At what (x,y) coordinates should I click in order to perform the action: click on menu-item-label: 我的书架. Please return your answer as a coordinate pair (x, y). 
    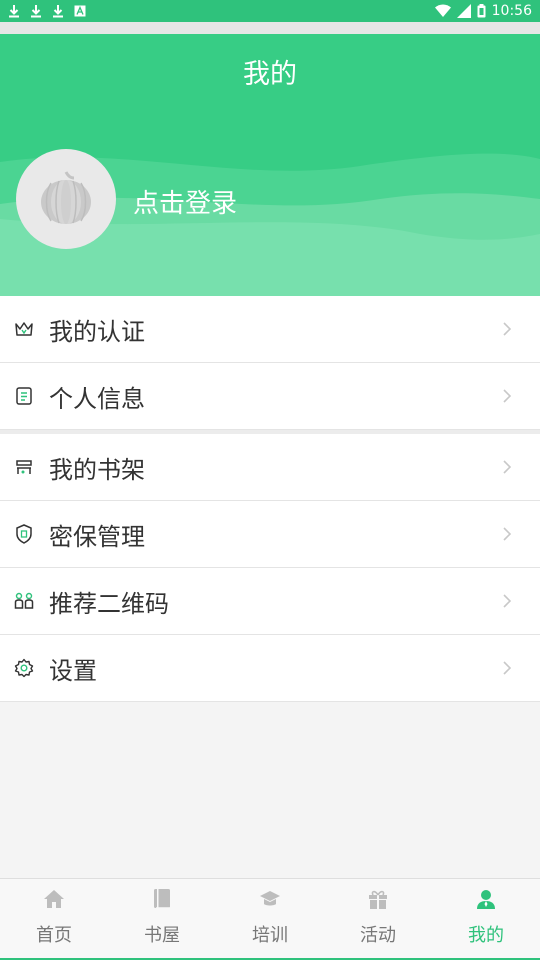
    Looking at the image, I should click on (97, 469).